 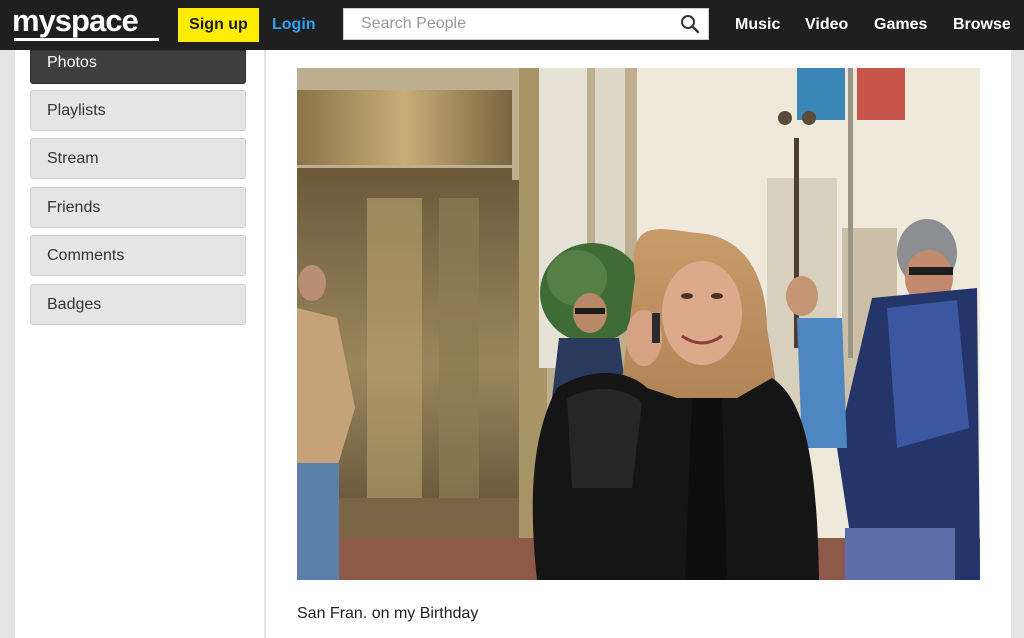 What do you see at coordinates (138, 110) in the screenshot?
I see `sidebar-item-playlists: Playlists` at bounding box center [138, 110].